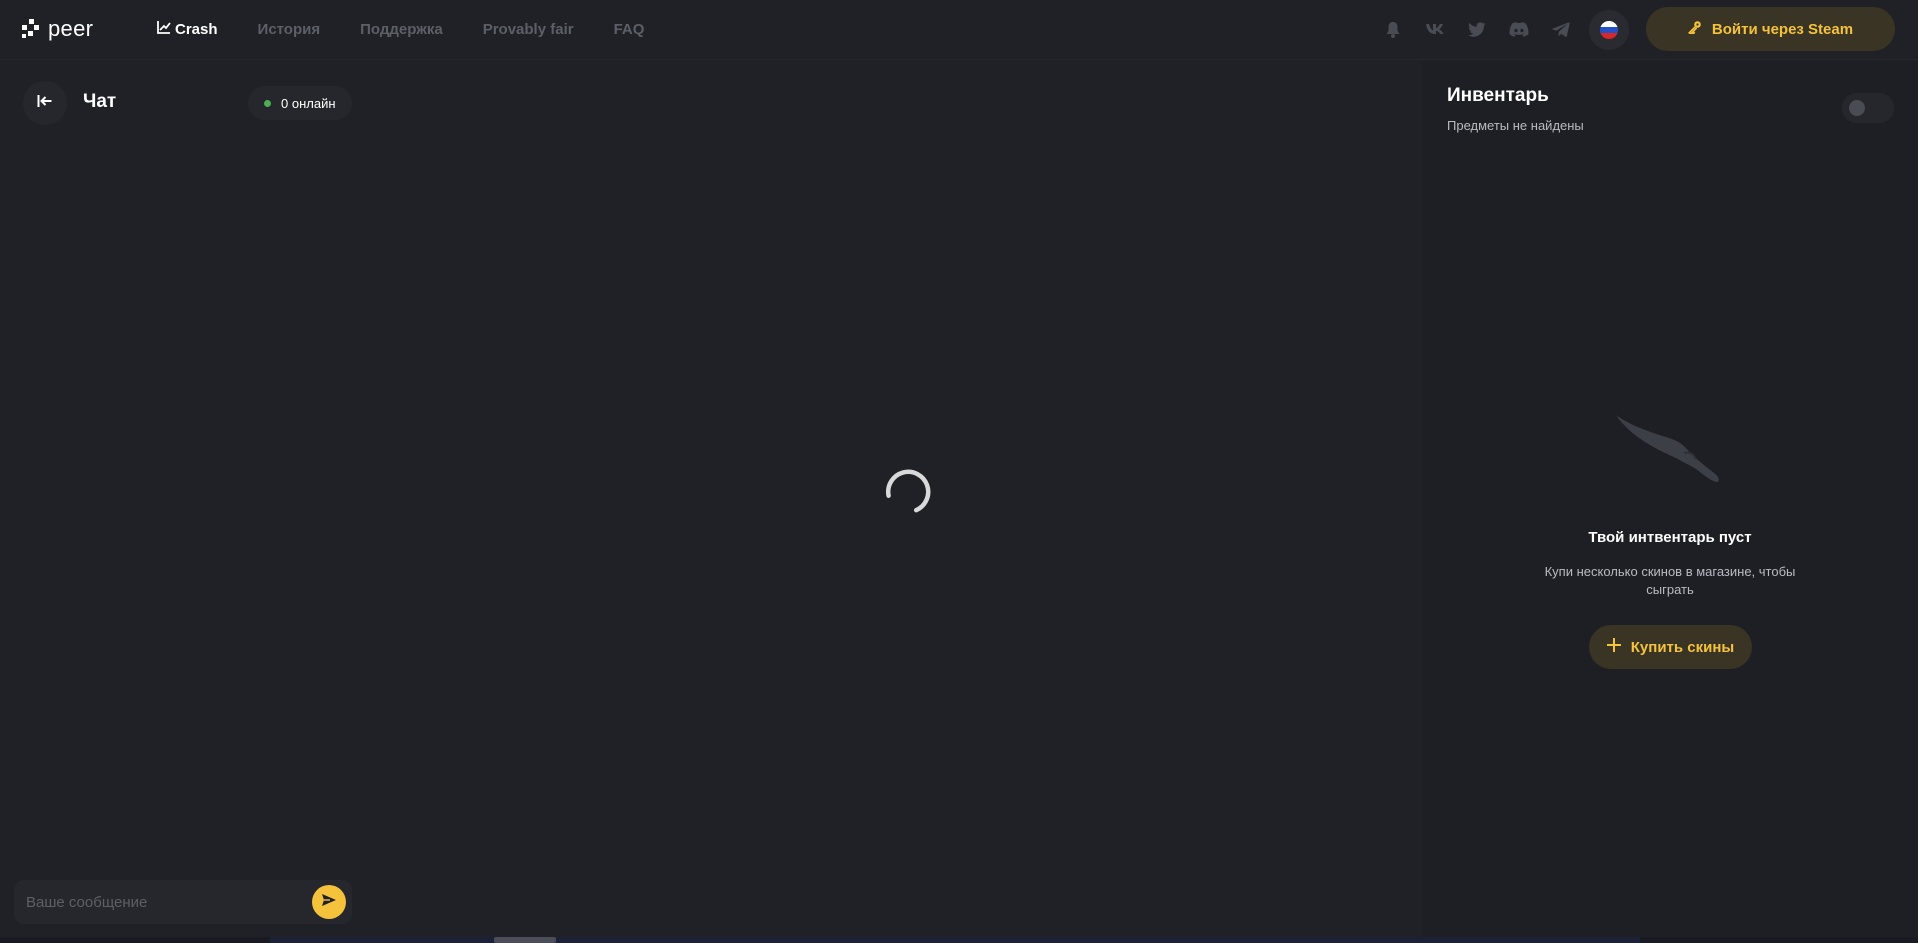  Describe the element at coordinates (100, 101) in the screenshot. I see `chat-title: Чат` at that location.